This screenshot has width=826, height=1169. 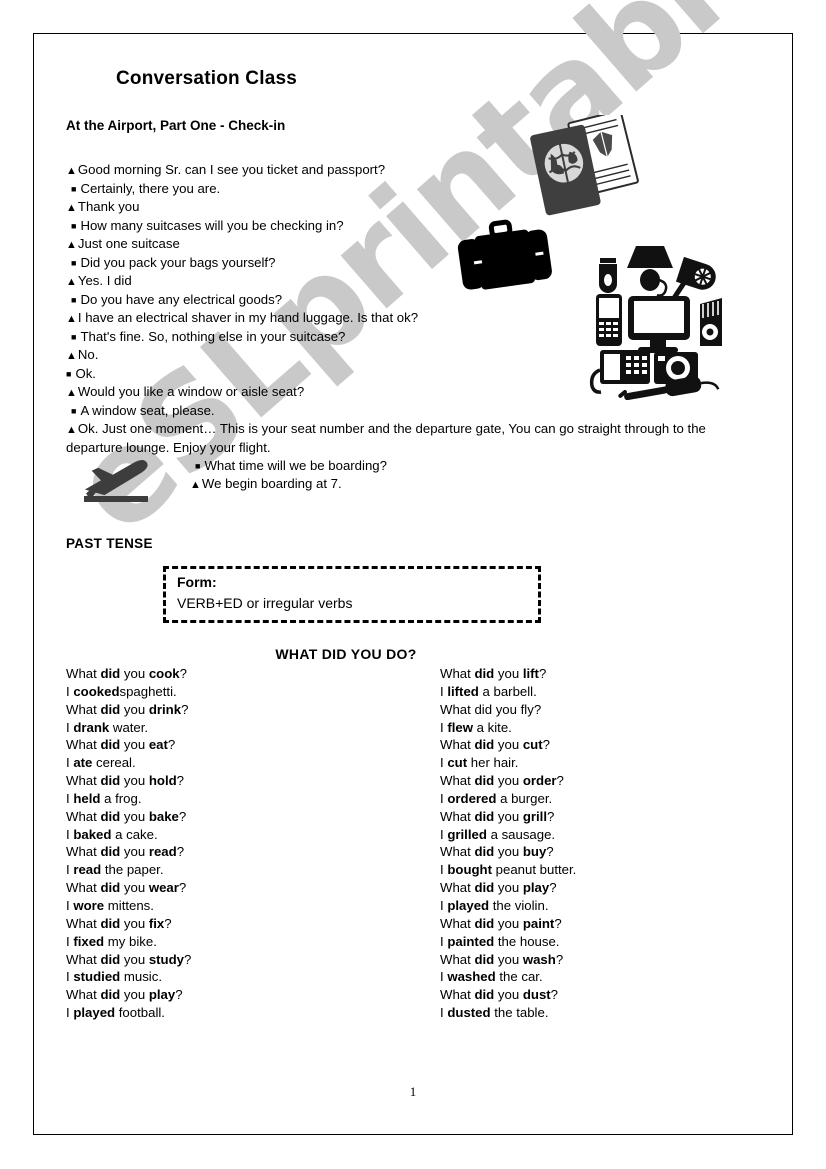 I want to click on verb-emphasis: fix, so click(x=156, y=923).